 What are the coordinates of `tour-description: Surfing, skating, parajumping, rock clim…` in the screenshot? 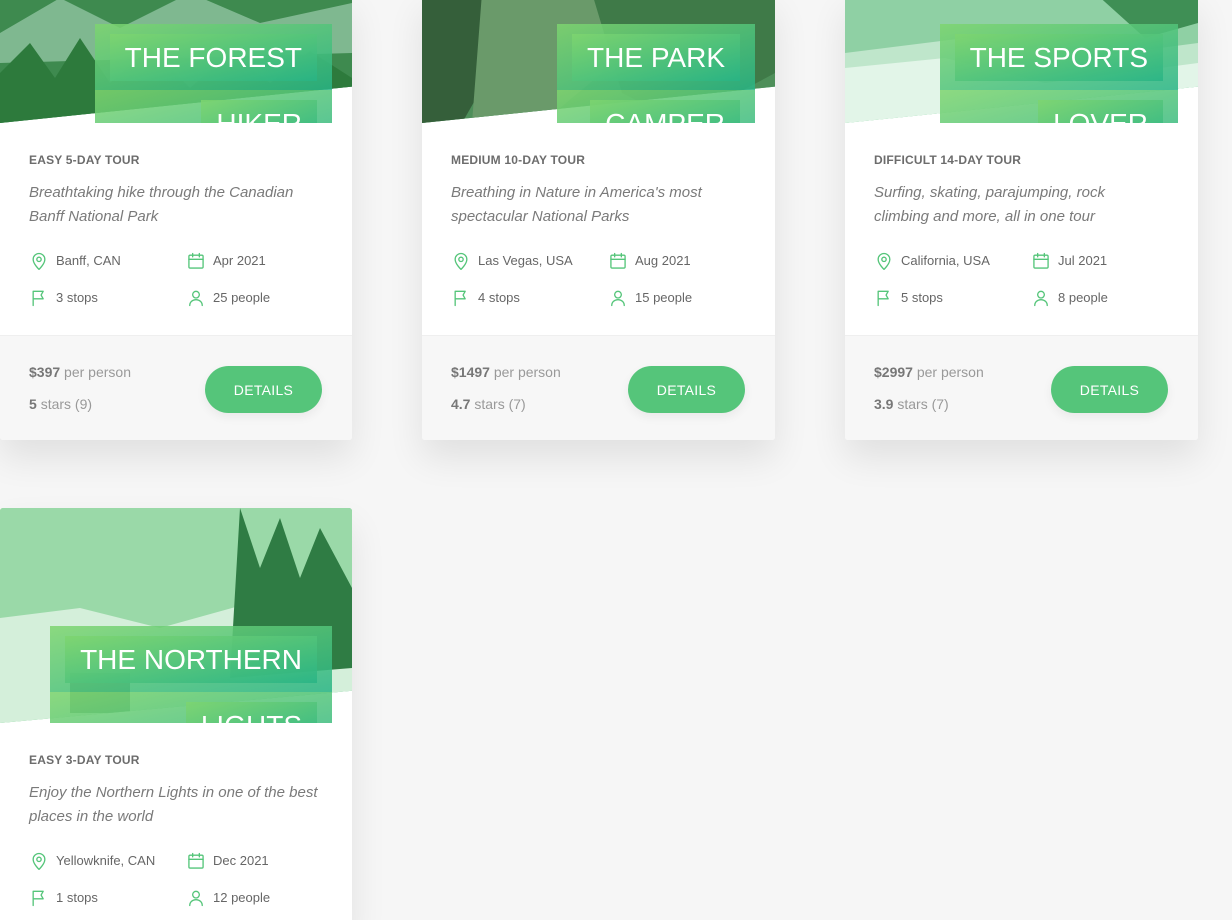 It's located at (989, 204).